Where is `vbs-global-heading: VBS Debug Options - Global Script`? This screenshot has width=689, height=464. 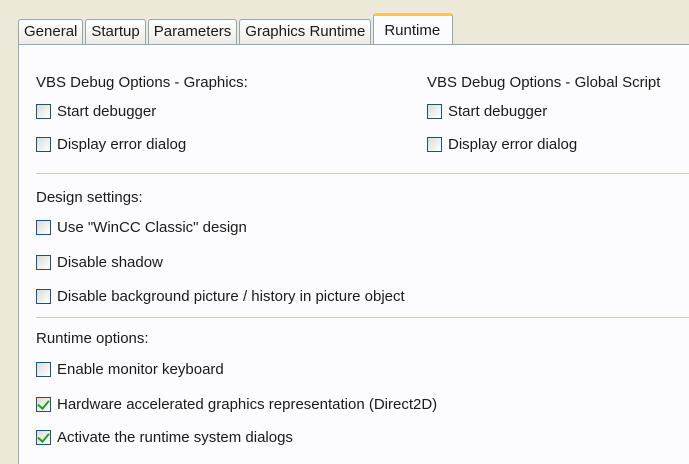 vbs-global-heading: VBS Debug Options - Global Script is located at coordinates (544, 82).